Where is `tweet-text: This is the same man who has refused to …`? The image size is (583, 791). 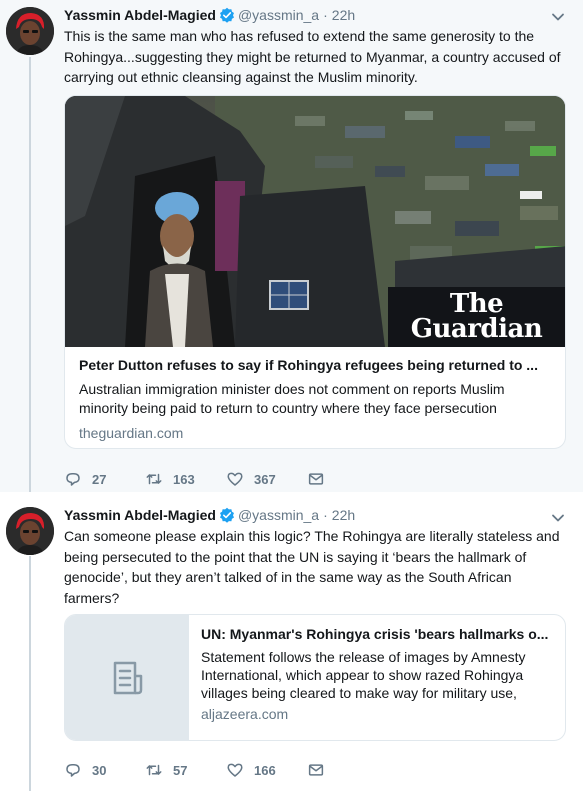 tweet-text: This is the same man who has refused to … is located at coordinates (312, 56).